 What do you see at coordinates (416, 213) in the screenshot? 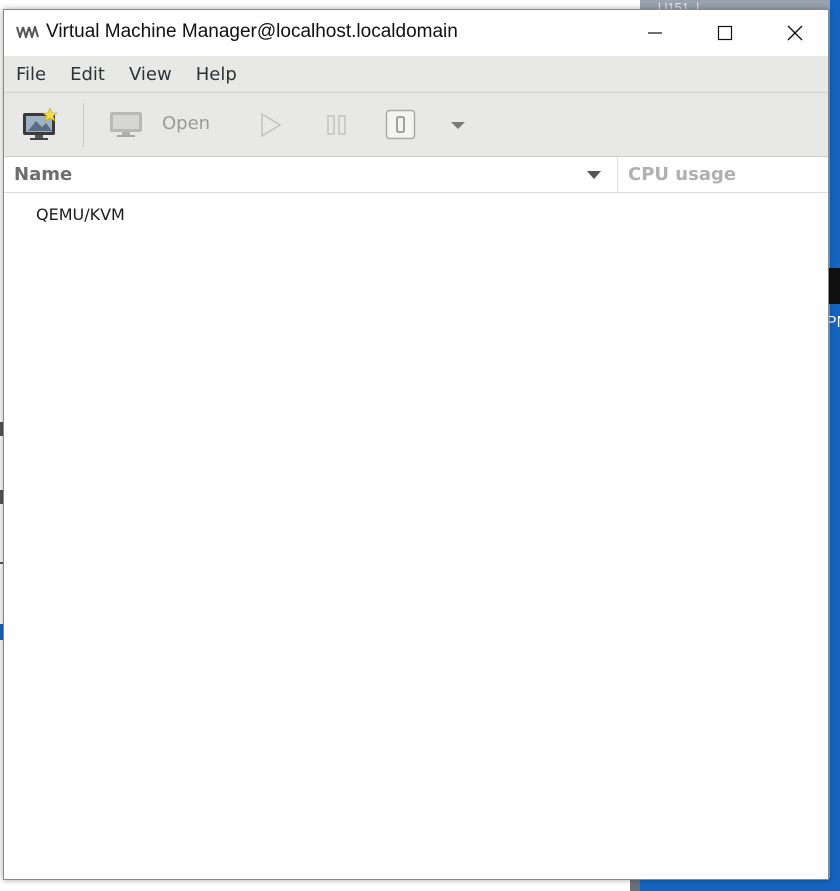
I see `list-item: QEMU/KVM` at bounding box center [416, 213].